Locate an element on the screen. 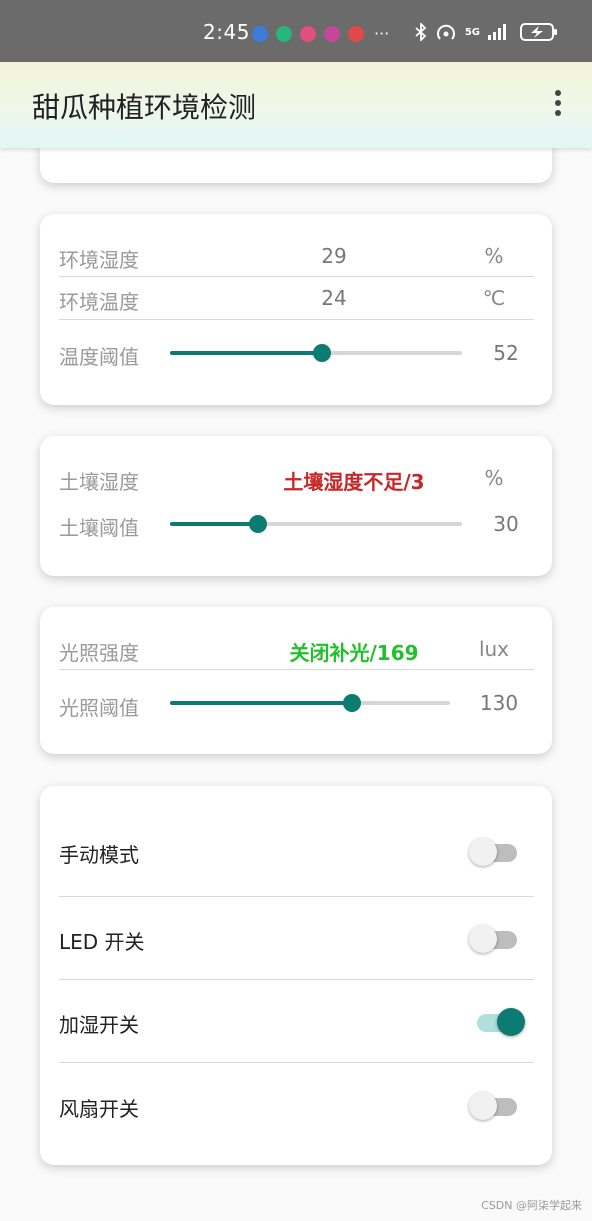 The height and width of the screenshot is (1221, 592). app-pink-icon is located at coordinates (332, 34).